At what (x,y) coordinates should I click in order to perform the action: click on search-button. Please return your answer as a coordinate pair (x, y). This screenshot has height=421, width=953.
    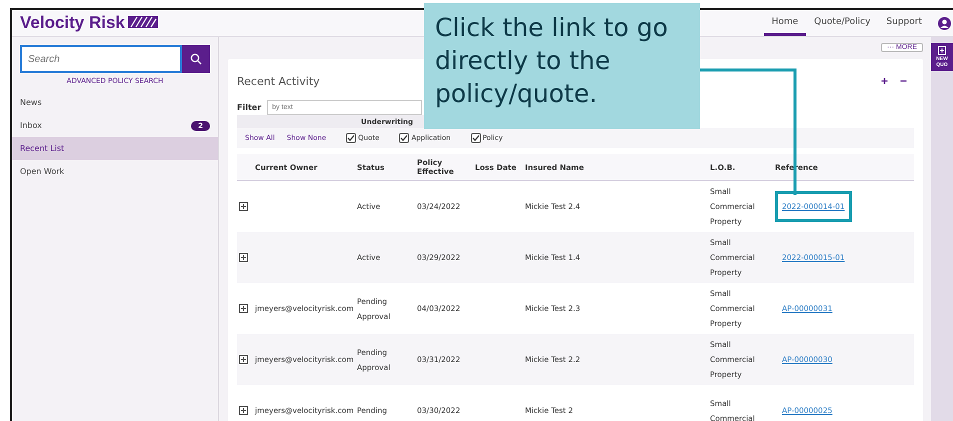
    Looking at the image, I should click on (196, 59).